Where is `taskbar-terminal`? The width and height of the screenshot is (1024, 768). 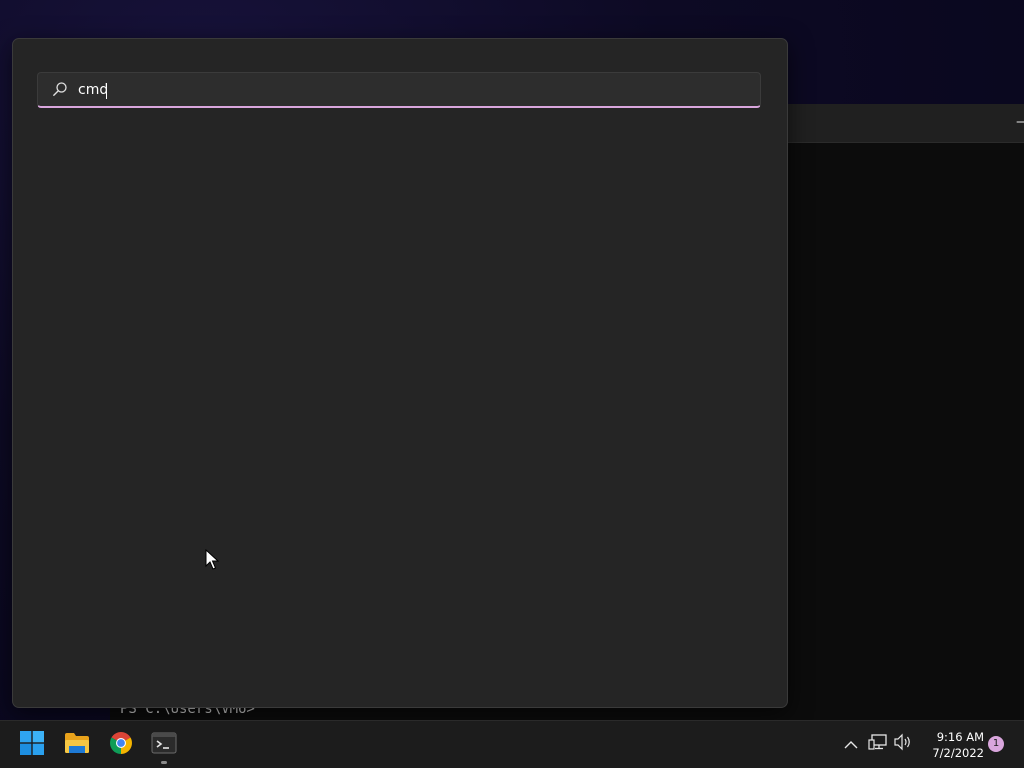 taskbar-terminal is located at coordinates (164, 745).